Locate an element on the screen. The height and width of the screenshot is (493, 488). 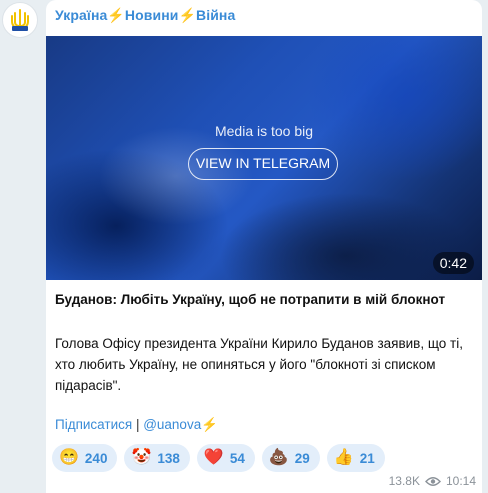
eye-icon is located at coordinates (433, 481).